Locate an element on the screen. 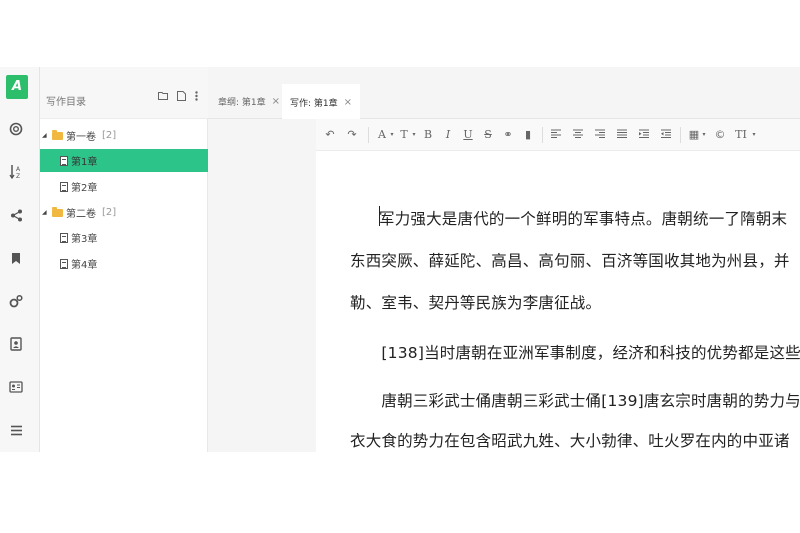 The image size is (800, 533). tree-volume-1: ◢ 第一卷 [2] is located at coordinates (124, 135).